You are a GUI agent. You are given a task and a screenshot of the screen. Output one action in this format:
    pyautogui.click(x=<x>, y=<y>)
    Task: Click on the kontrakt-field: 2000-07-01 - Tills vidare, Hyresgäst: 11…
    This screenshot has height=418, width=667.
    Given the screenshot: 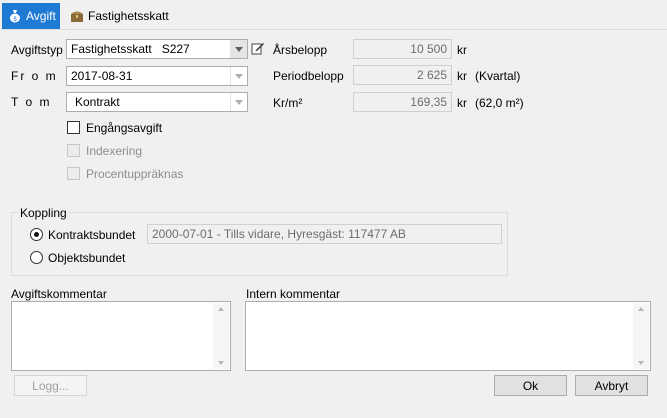 What is the action you would take?
    pyautogui.click(x=324, y=234)
    